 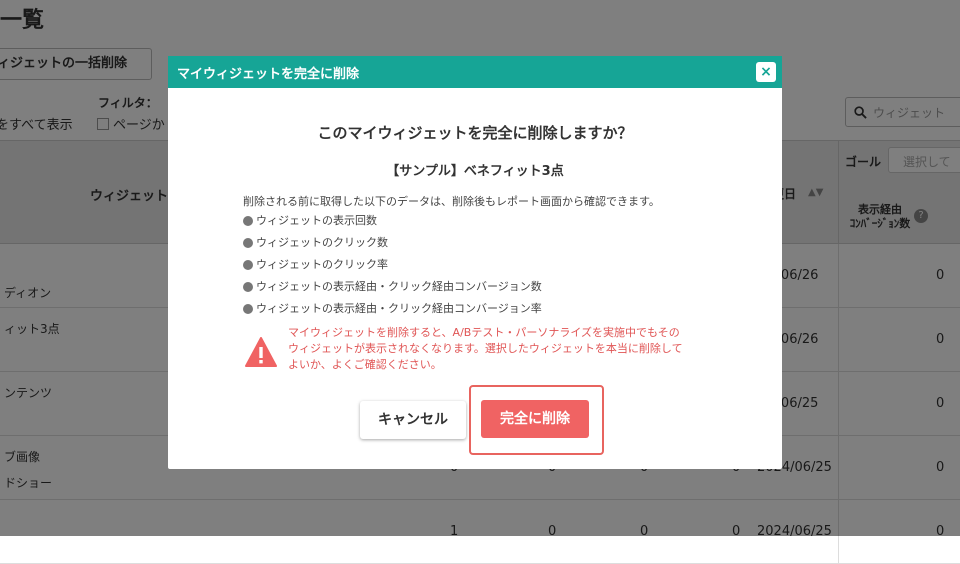 What do you see at coordinates (365, 364) in the screenshot?
I see `warning-line: よいか、よくご確認ください。` at bounding box center [365, 364].